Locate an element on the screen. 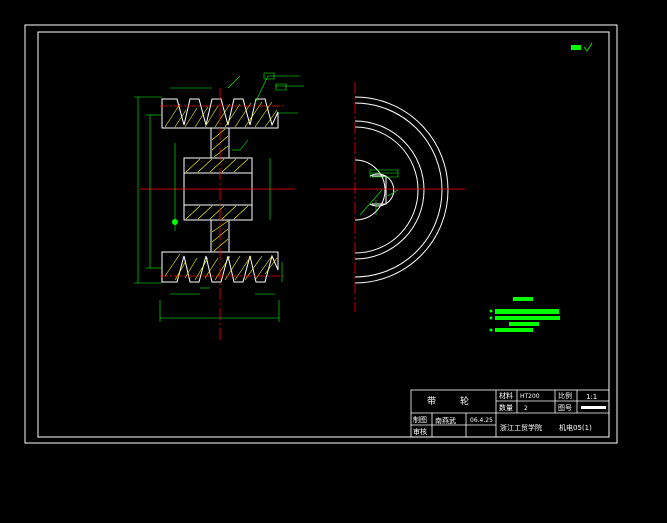 The image size is (667, 523). quantity-label: 数量 is located at coordinates (506, 407).